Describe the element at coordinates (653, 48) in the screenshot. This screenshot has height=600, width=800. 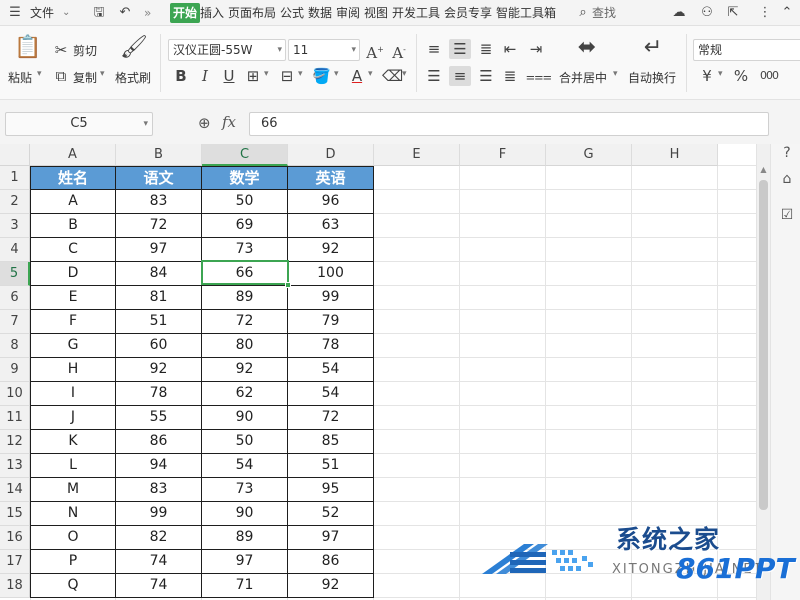
I see `wrap-text-icon: ↵` at that location.